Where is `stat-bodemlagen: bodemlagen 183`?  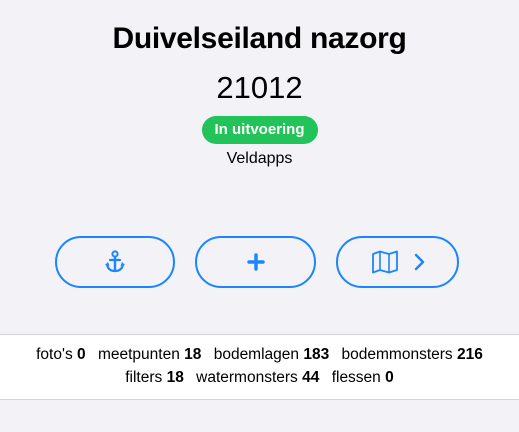
stat-bodemlagen: bodemlagen 183 is located at coordinates (271, 354).